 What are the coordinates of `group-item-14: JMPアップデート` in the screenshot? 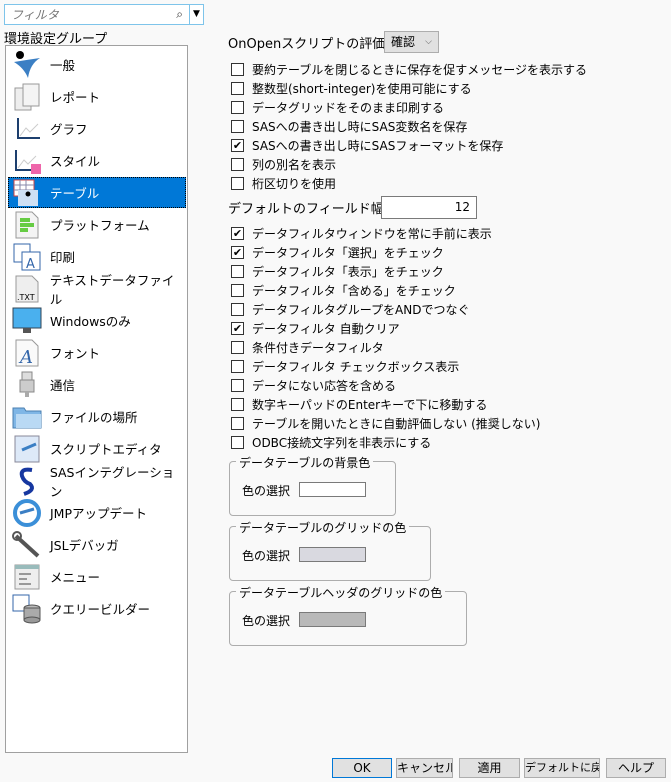 It's located at (97, 512).